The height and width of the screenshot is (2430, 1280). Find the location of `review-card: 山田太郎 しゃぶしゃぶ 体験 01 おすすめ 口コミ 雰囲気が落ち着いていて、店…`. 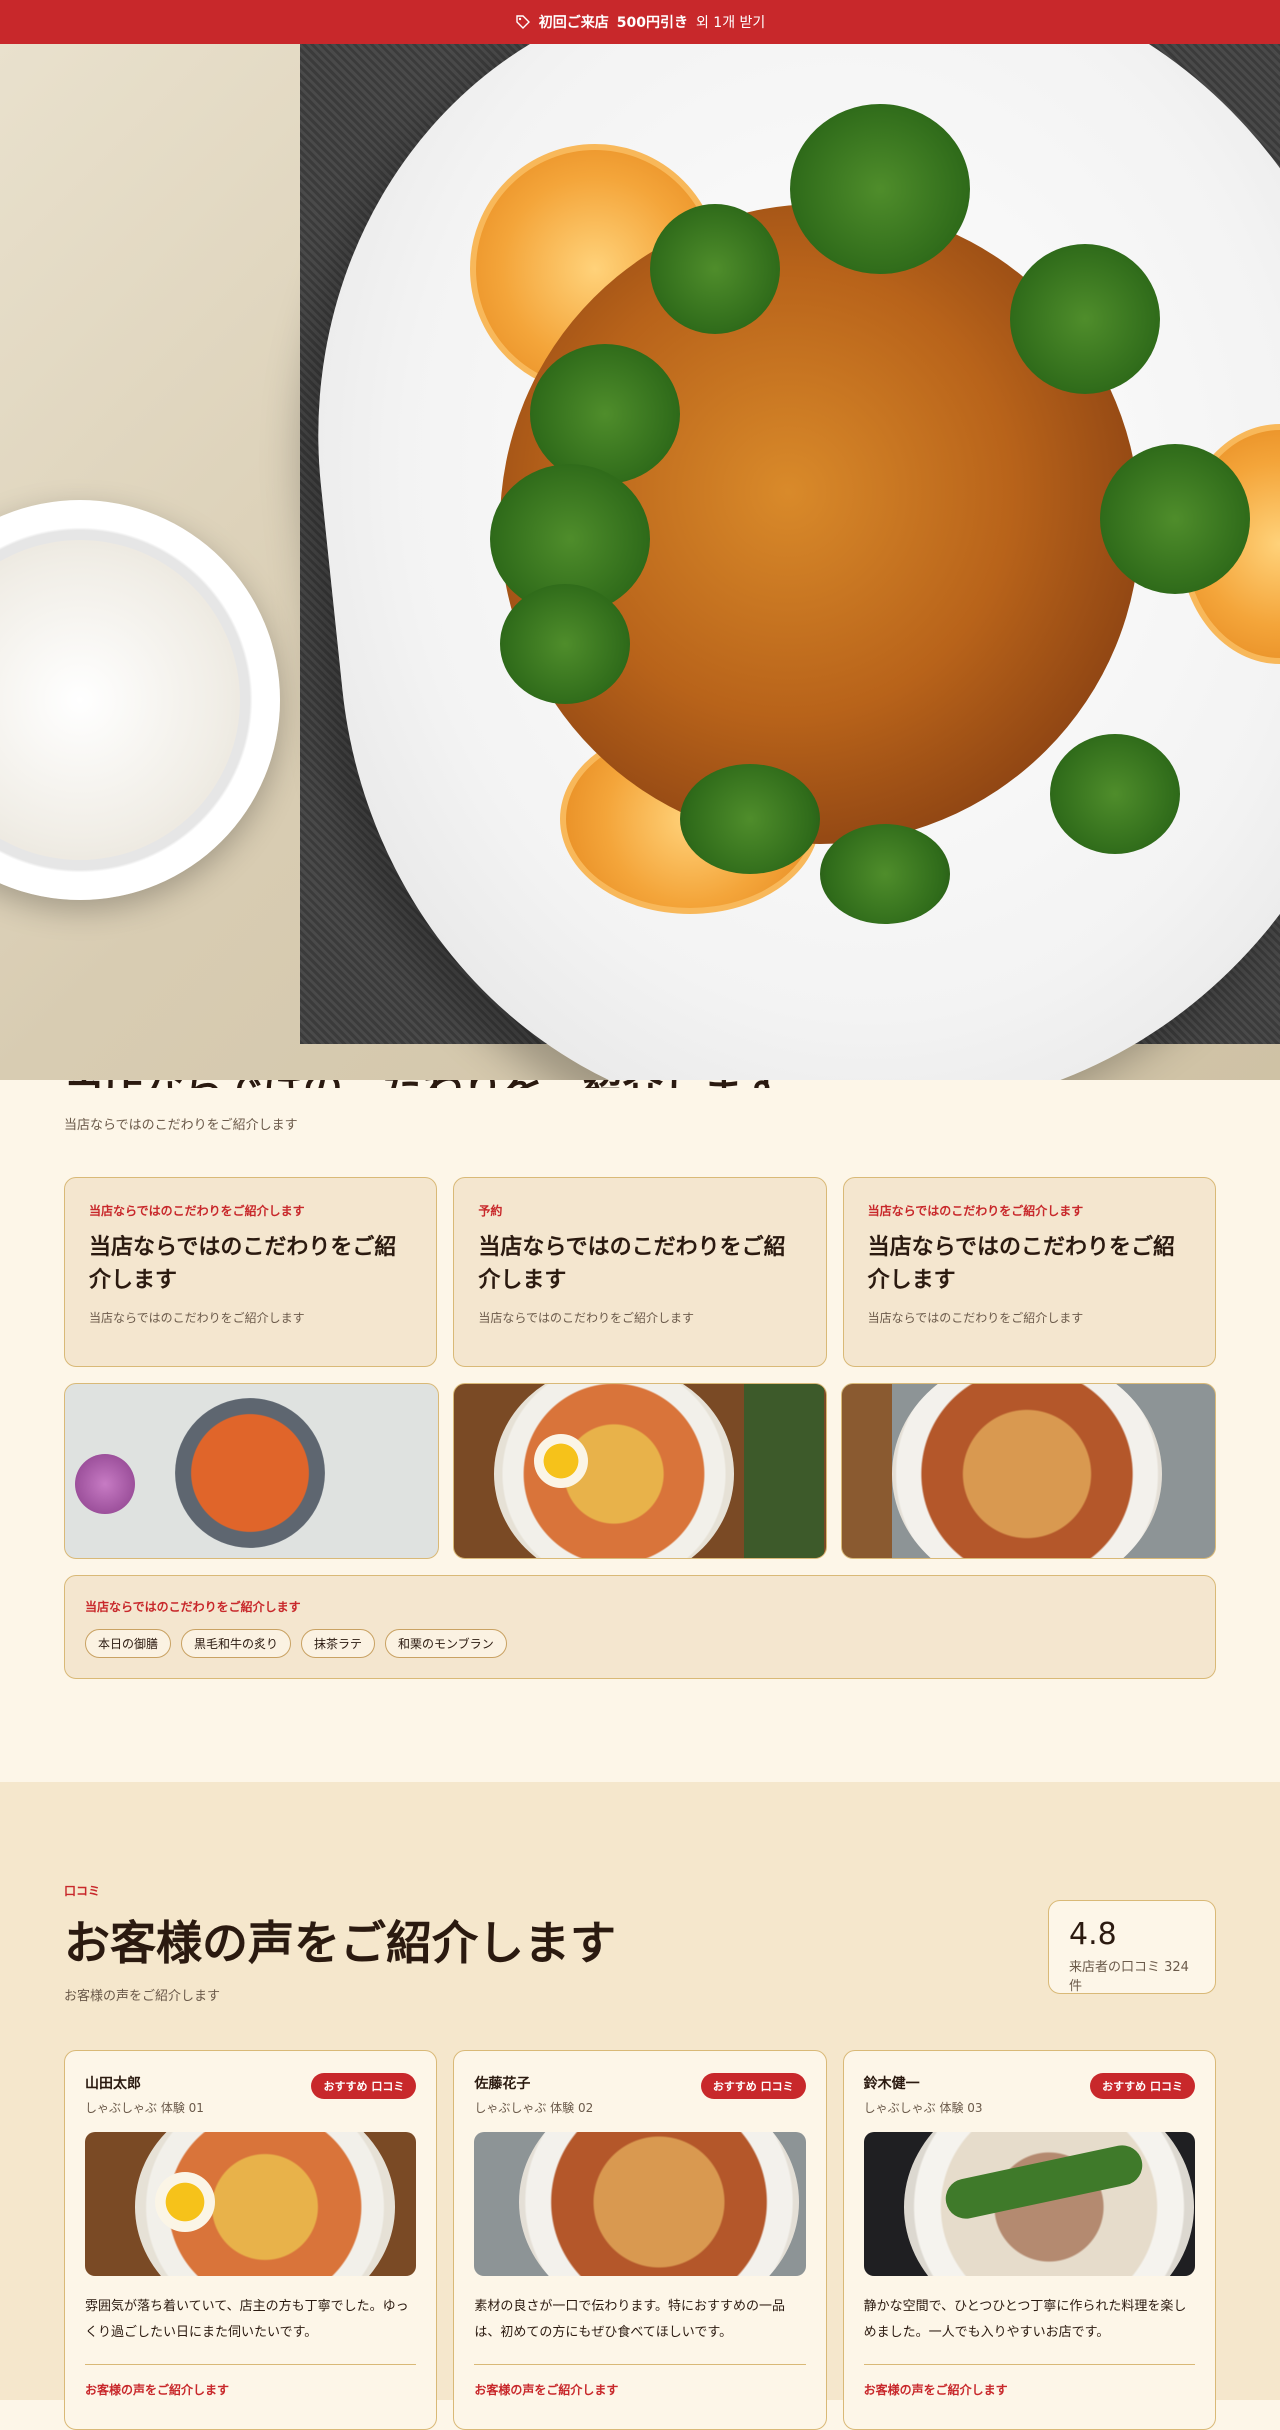

review-card: 山田太郎 しゃぶしゃぶ 体験 01 おすすめ 口コミ 雰囲気が落ち着いていて、店… is located at coordinates (251, 2240).